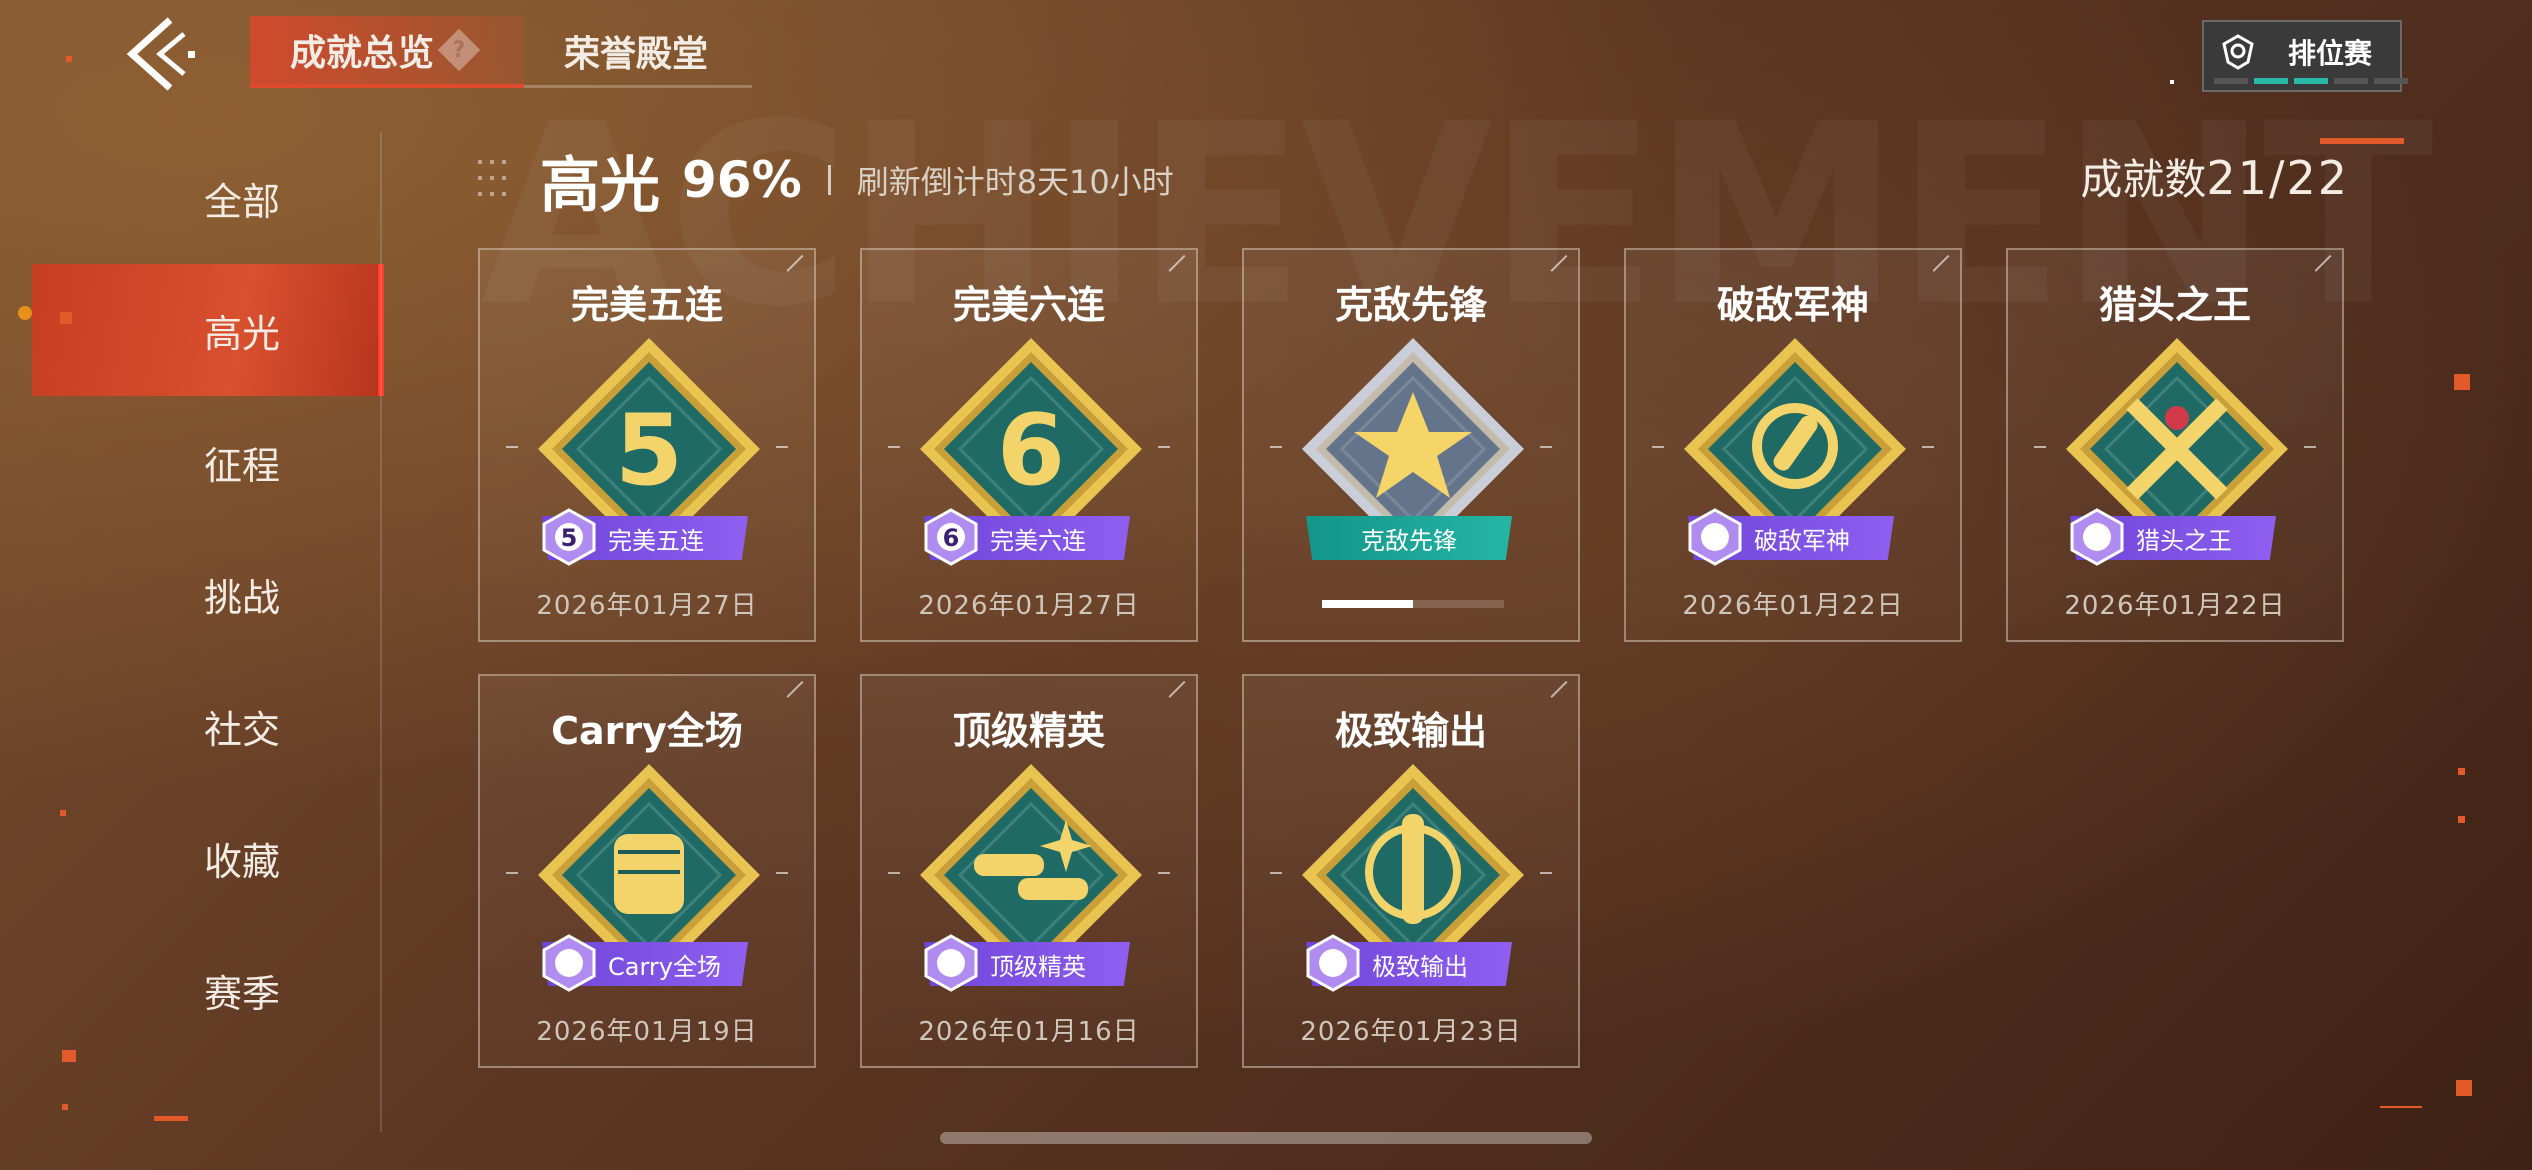 The image size is (2532, 1170). What do you see at coordinates (1792, 305) in the screenshot?
I see `card-title: 破敌军神` at bounding box center [1792, 305].